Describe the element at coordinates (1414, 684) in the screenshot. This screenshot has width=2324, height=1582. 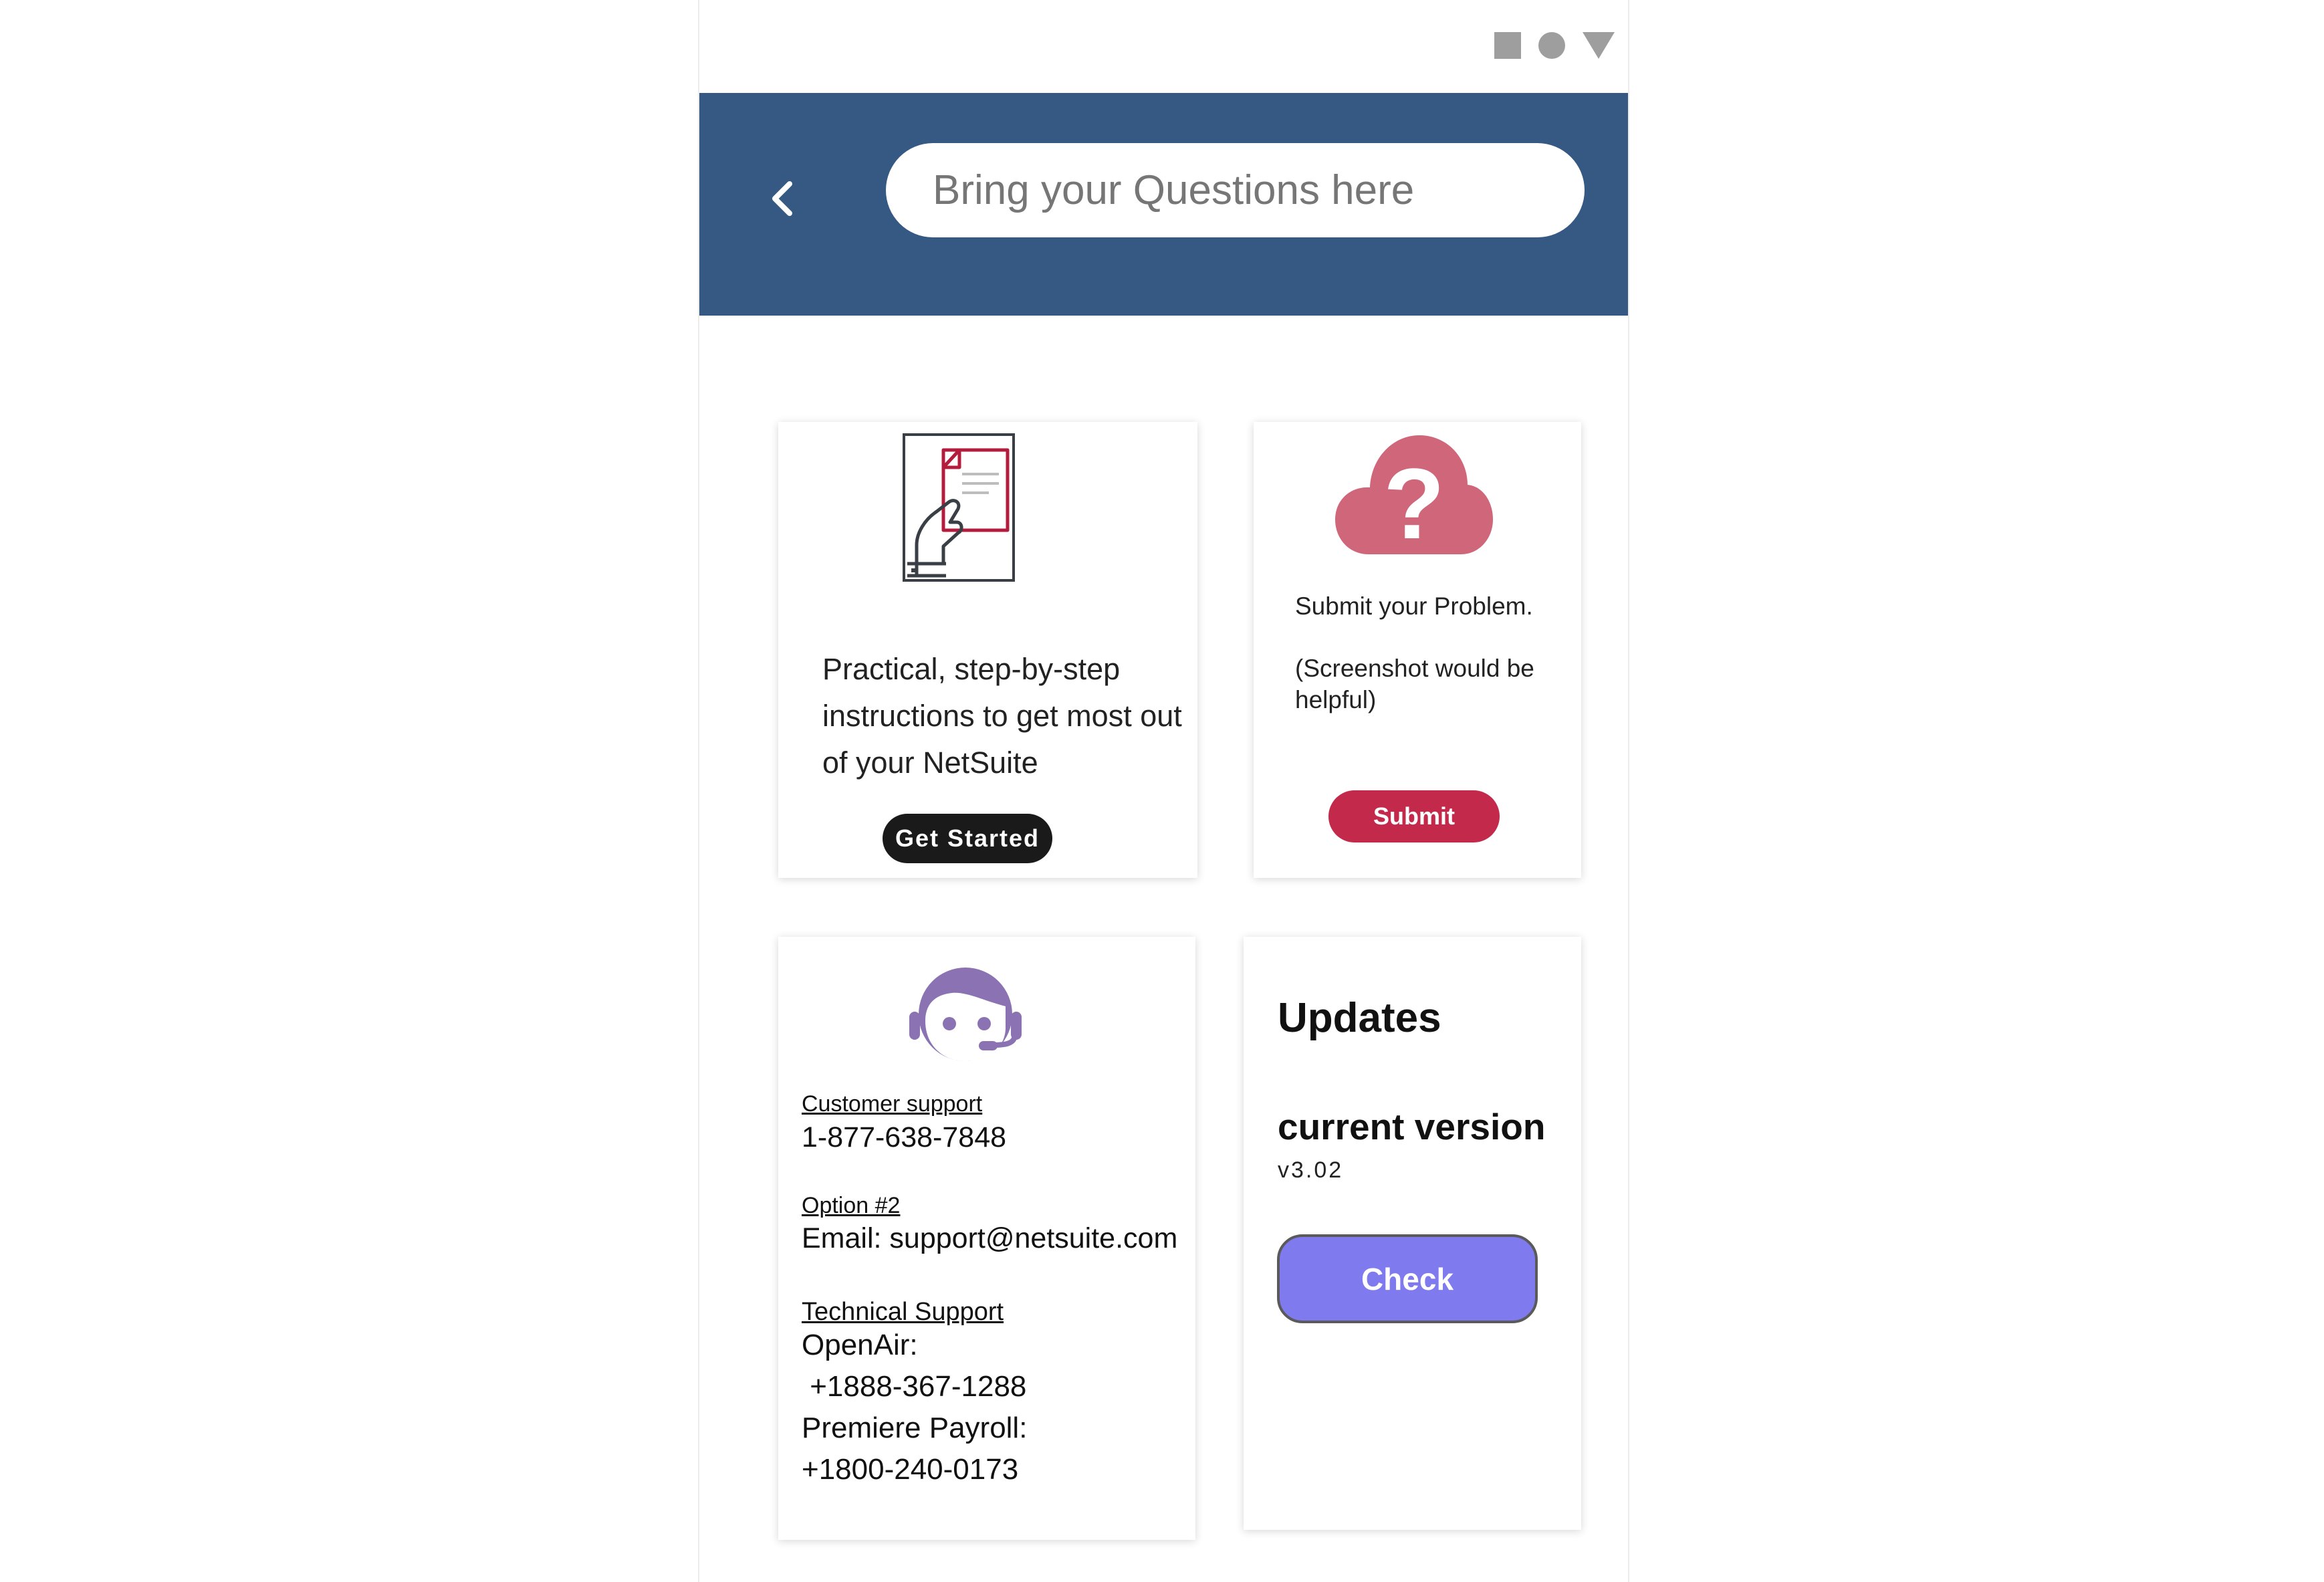
I see `submit-line-2: (Screenshot would be helpful)` at that location.